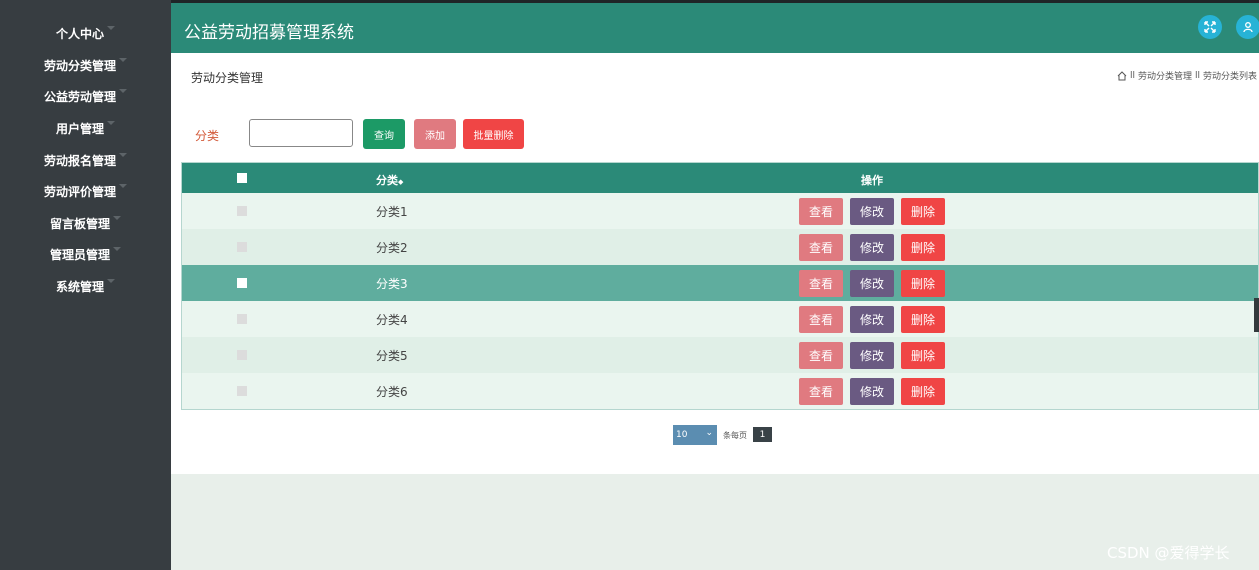 This screenshot has height=570, width=1259. What do you see at coordinates (720, 391) in the screenshot?
I see `table-row: 分类6 查看 修改 删除` at bounding box center [720, 391].